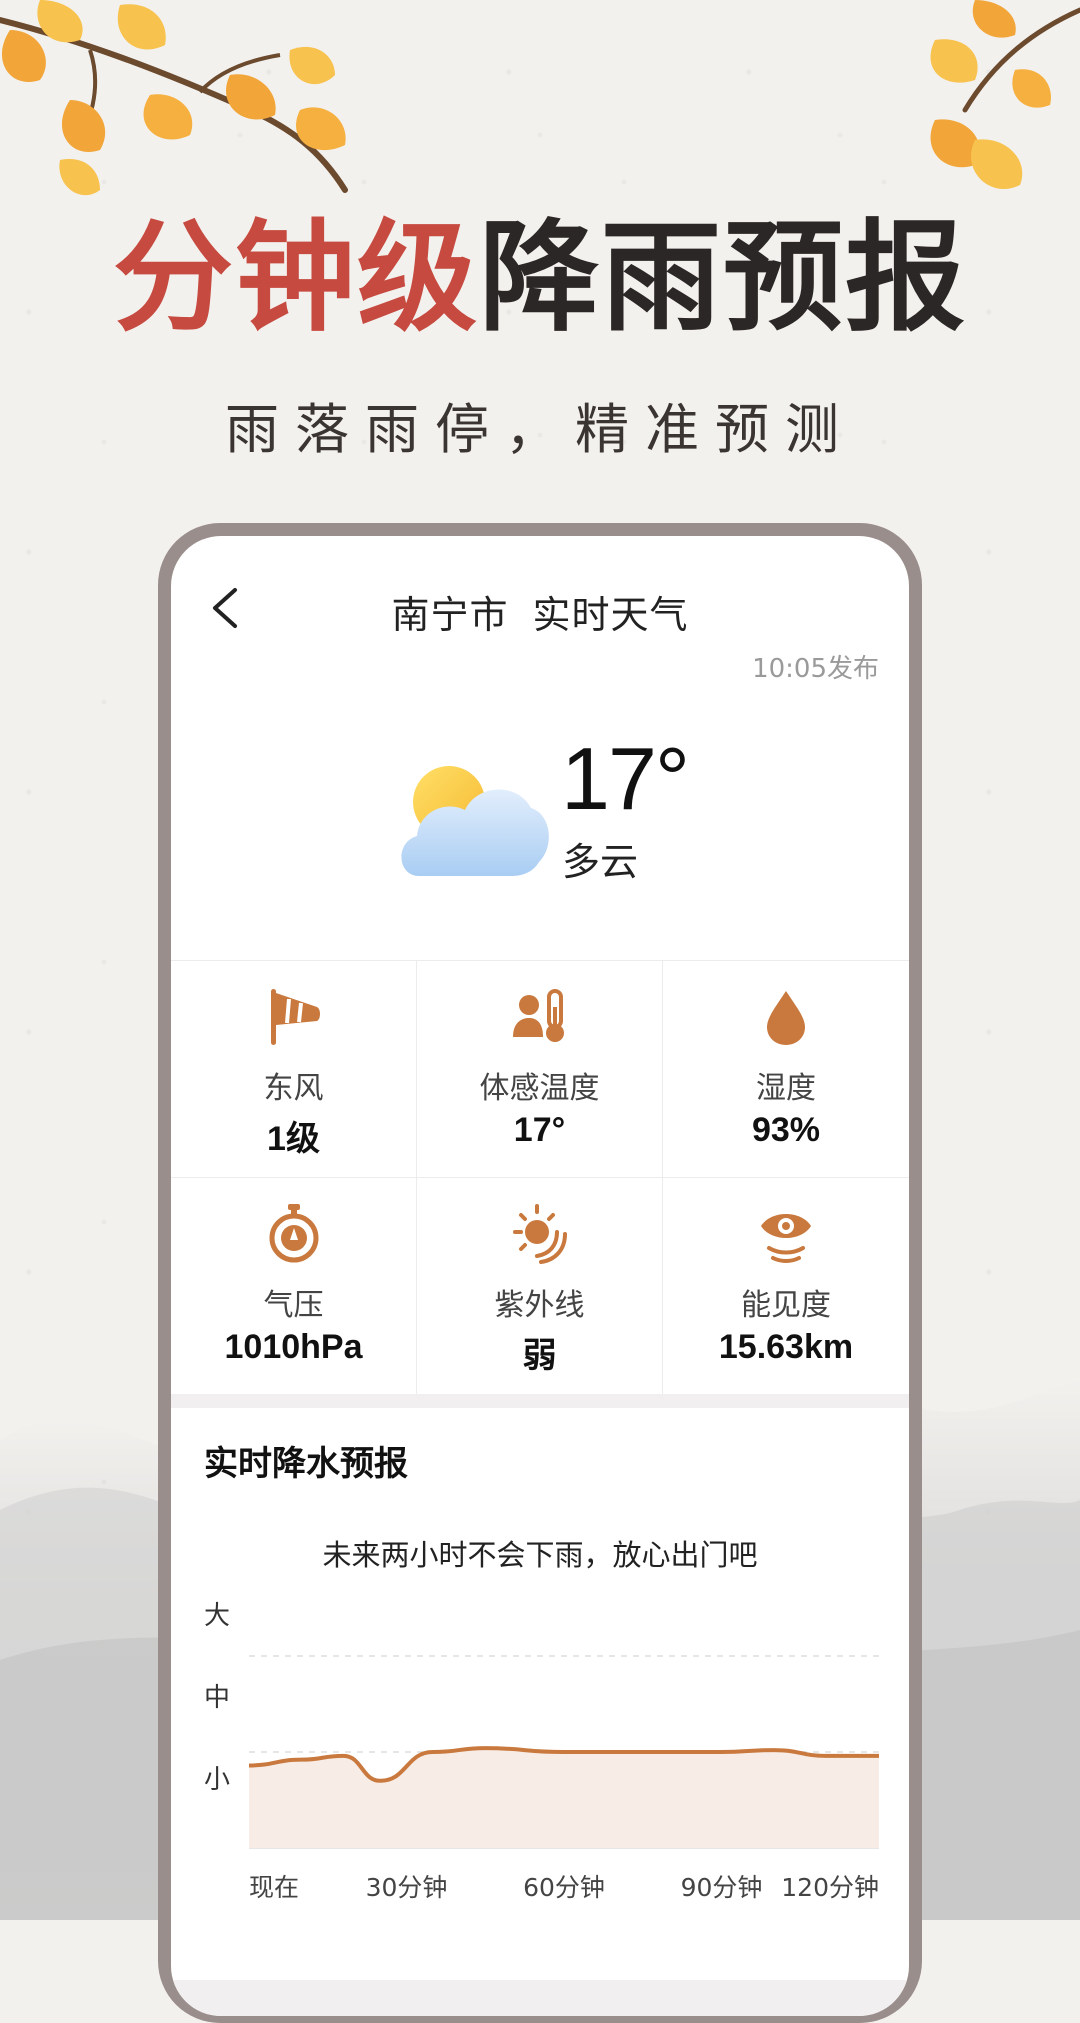  Describe the element at coordinates (539, 1305) in the screenshot. I see `detail-label: 紫外线` at that location.